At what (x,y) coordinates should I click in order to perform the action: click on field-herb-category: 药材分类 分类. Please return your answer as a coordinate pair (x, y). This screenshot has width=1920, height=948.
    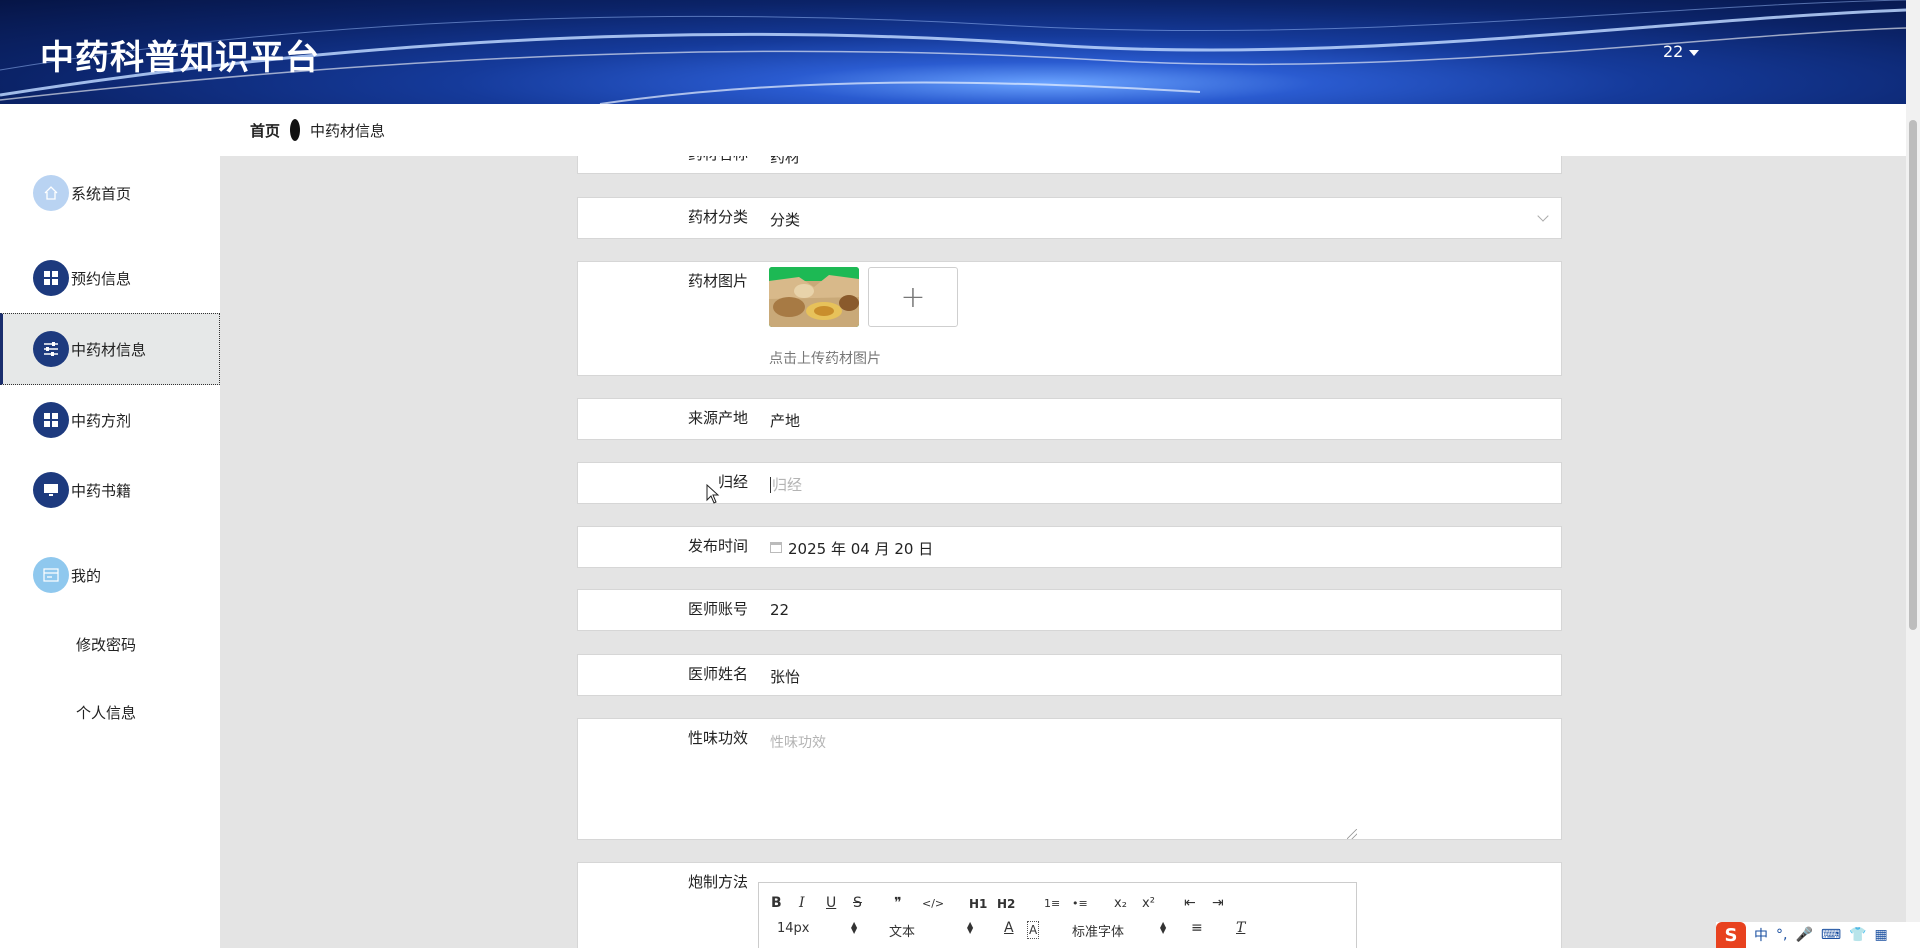
    Looking at the image, I should click on (1069, 218).